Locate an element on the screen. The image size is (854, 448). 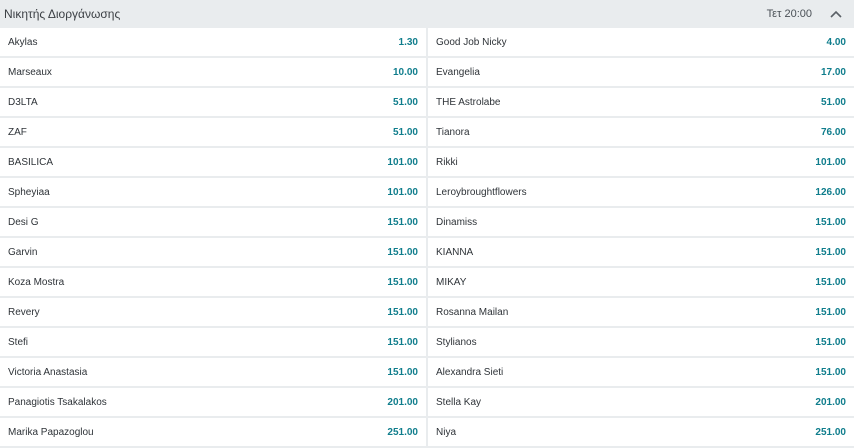
selection-odds: 76.00 is located at coordinates (833, 132).